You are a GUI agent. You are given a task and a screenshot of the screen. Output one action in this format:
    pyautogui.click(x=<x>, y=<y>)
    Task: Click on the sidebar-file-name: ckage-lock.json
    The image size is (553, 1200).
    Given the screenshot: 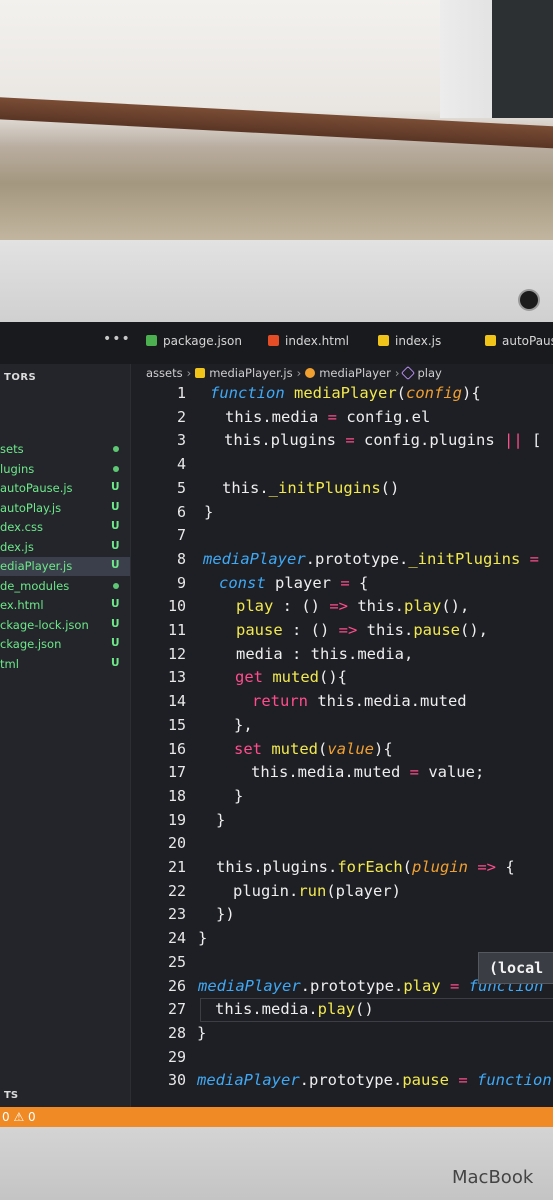 What is the action you would take?
    pyautogui.click(x=44, y=624)
    